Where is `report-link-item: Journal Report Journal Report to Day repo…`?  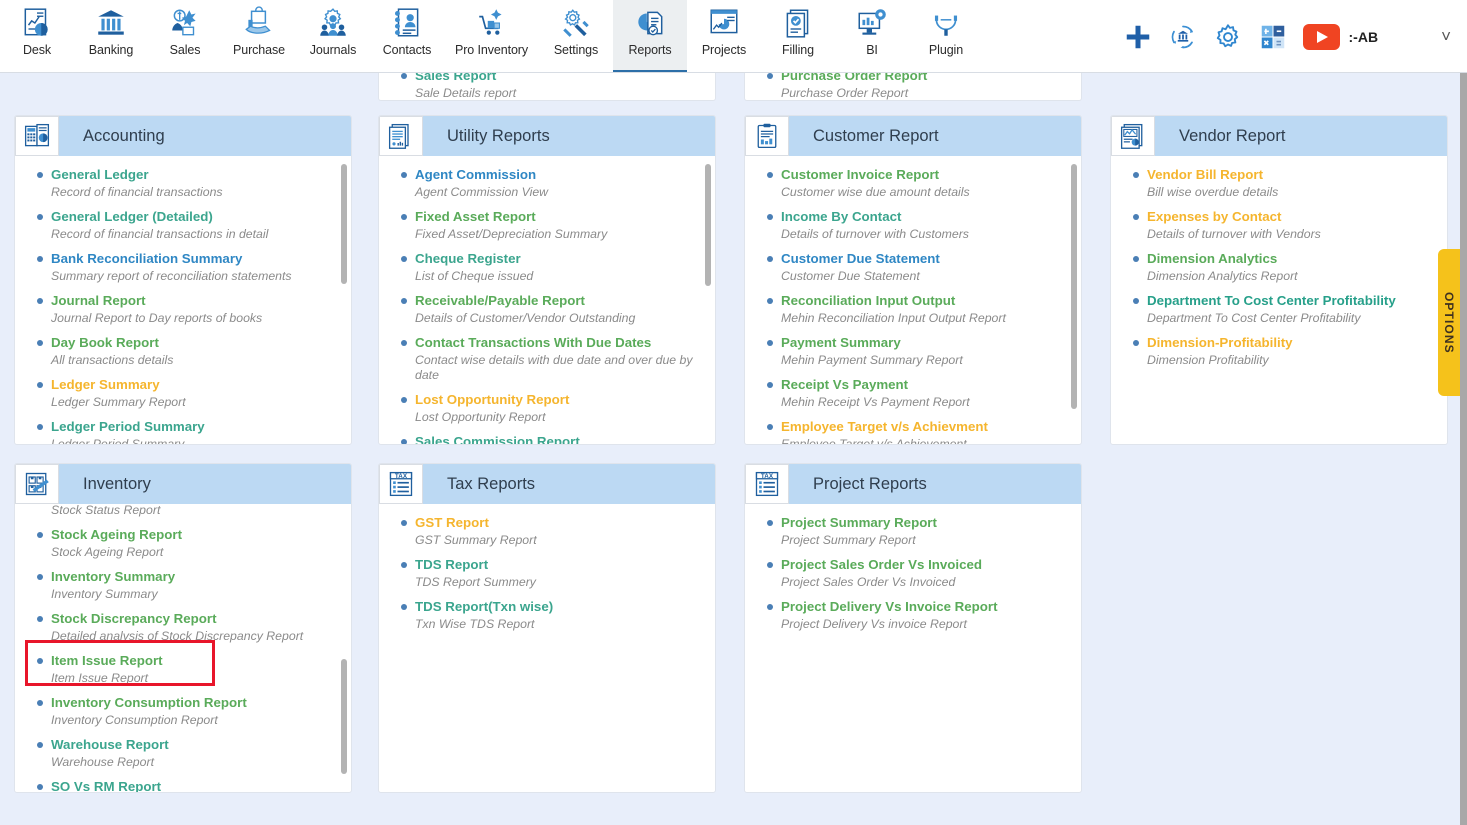
report-link-item: Journal Report Journal Report to Day repo… is located at coordinates (183, 309).